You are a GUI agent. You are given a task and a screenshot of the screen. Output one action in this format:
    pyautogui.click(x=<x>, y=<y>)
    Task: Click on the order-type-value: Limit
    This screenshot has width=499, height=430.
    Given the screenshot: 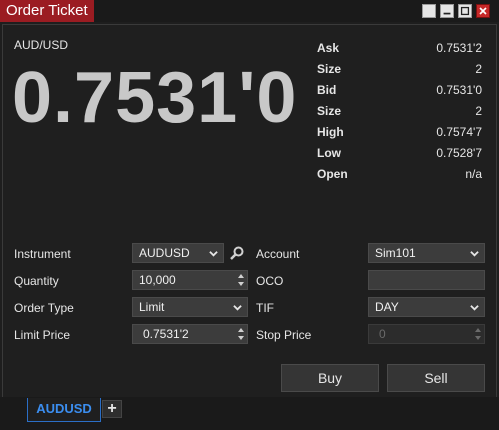 What is the action you would take?
    pyautogui.click(x=152, y=307)
    